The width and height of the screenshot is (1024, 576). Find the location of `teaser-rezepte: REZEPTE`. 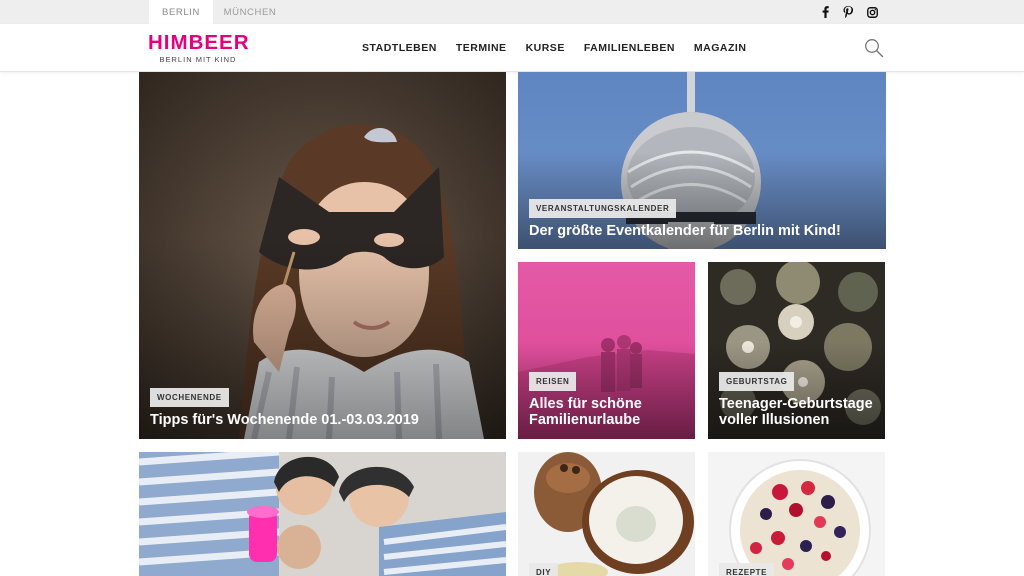

teaser-rezepte: REZEPTE is located at coordinates (796, 514).